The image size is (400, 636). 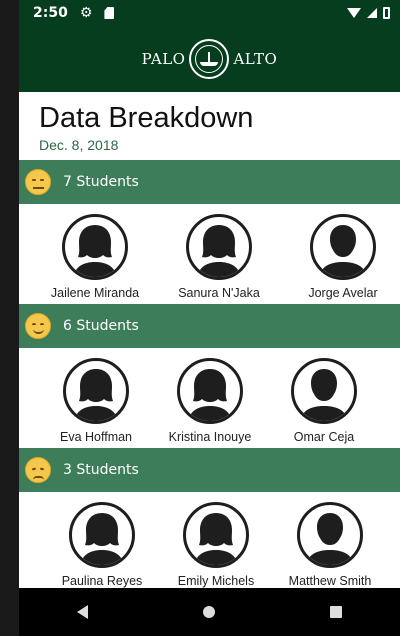 I want to click on section-count-label: 3 Students, so click(x=101, y=470).